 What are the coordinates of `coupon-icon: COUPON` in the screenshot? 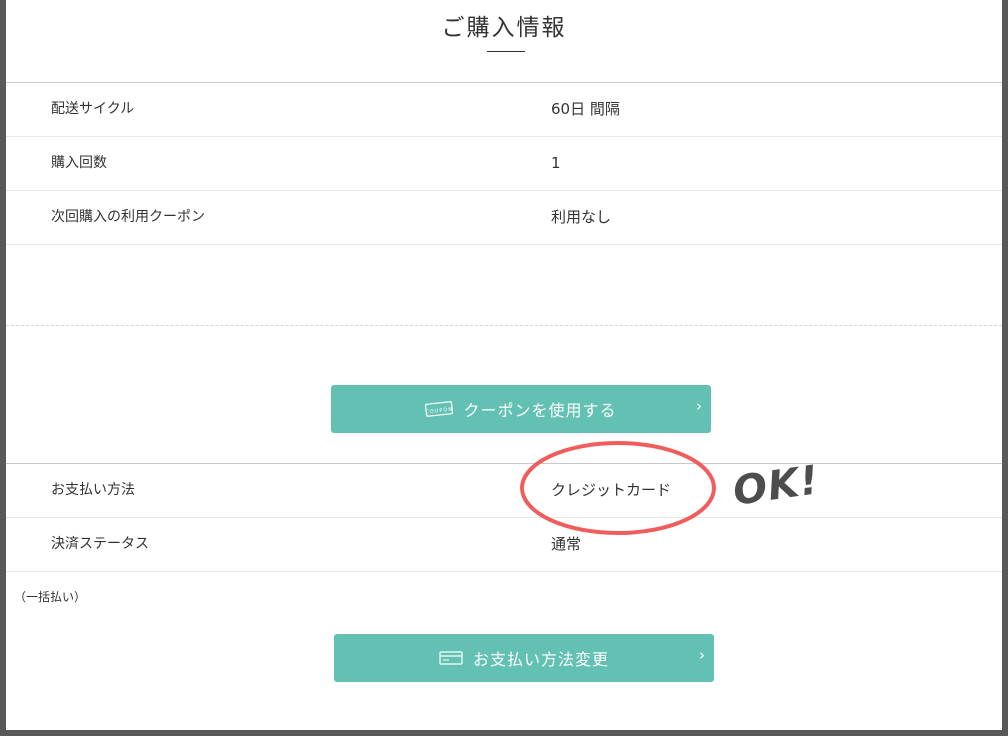 It's located at (439, 409).